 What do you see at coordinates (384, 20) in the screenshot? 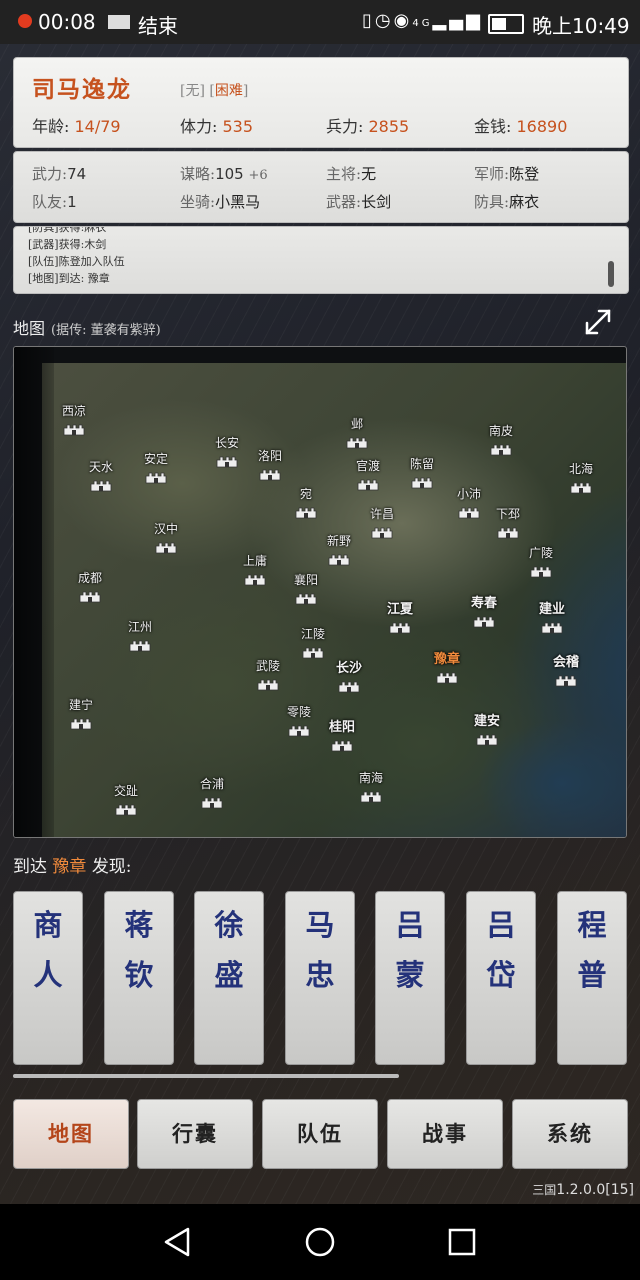
I see `alarm-icon: ◷` at bounding box center [384, 20].